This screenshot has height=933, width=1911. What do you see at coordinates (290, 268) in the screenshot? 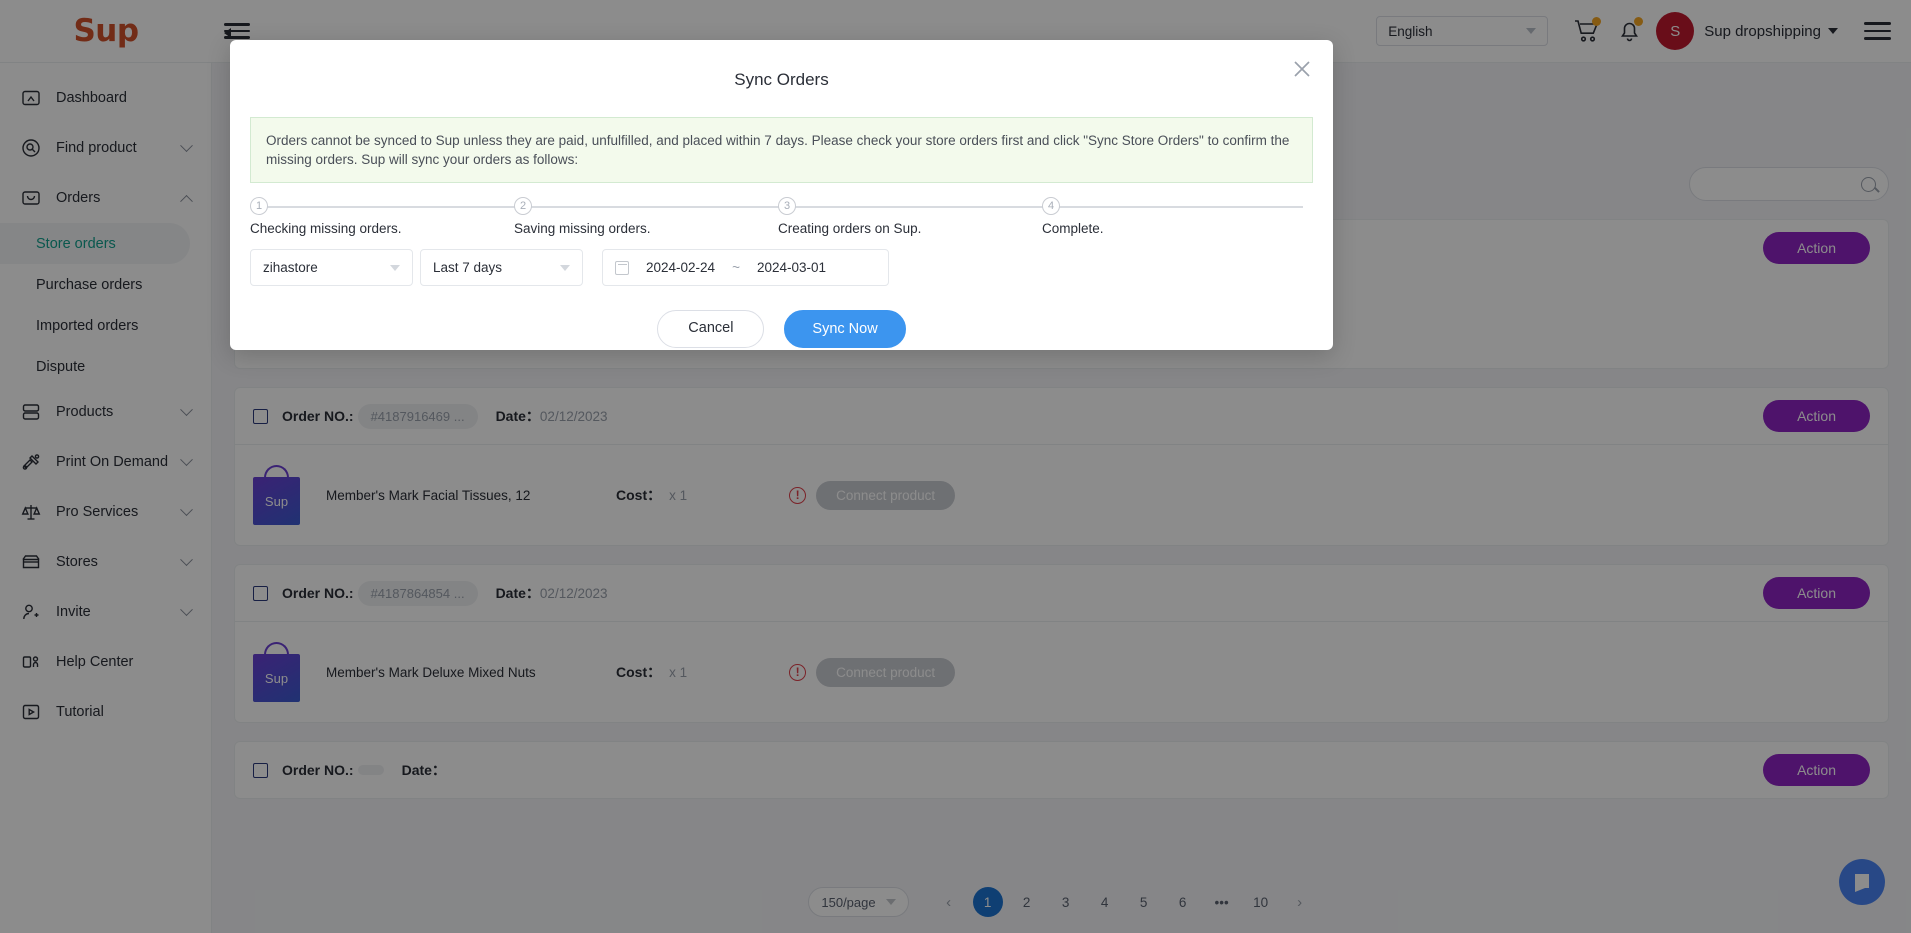
I see `store-select-value: zihastore` at bounding box center [290, 268].